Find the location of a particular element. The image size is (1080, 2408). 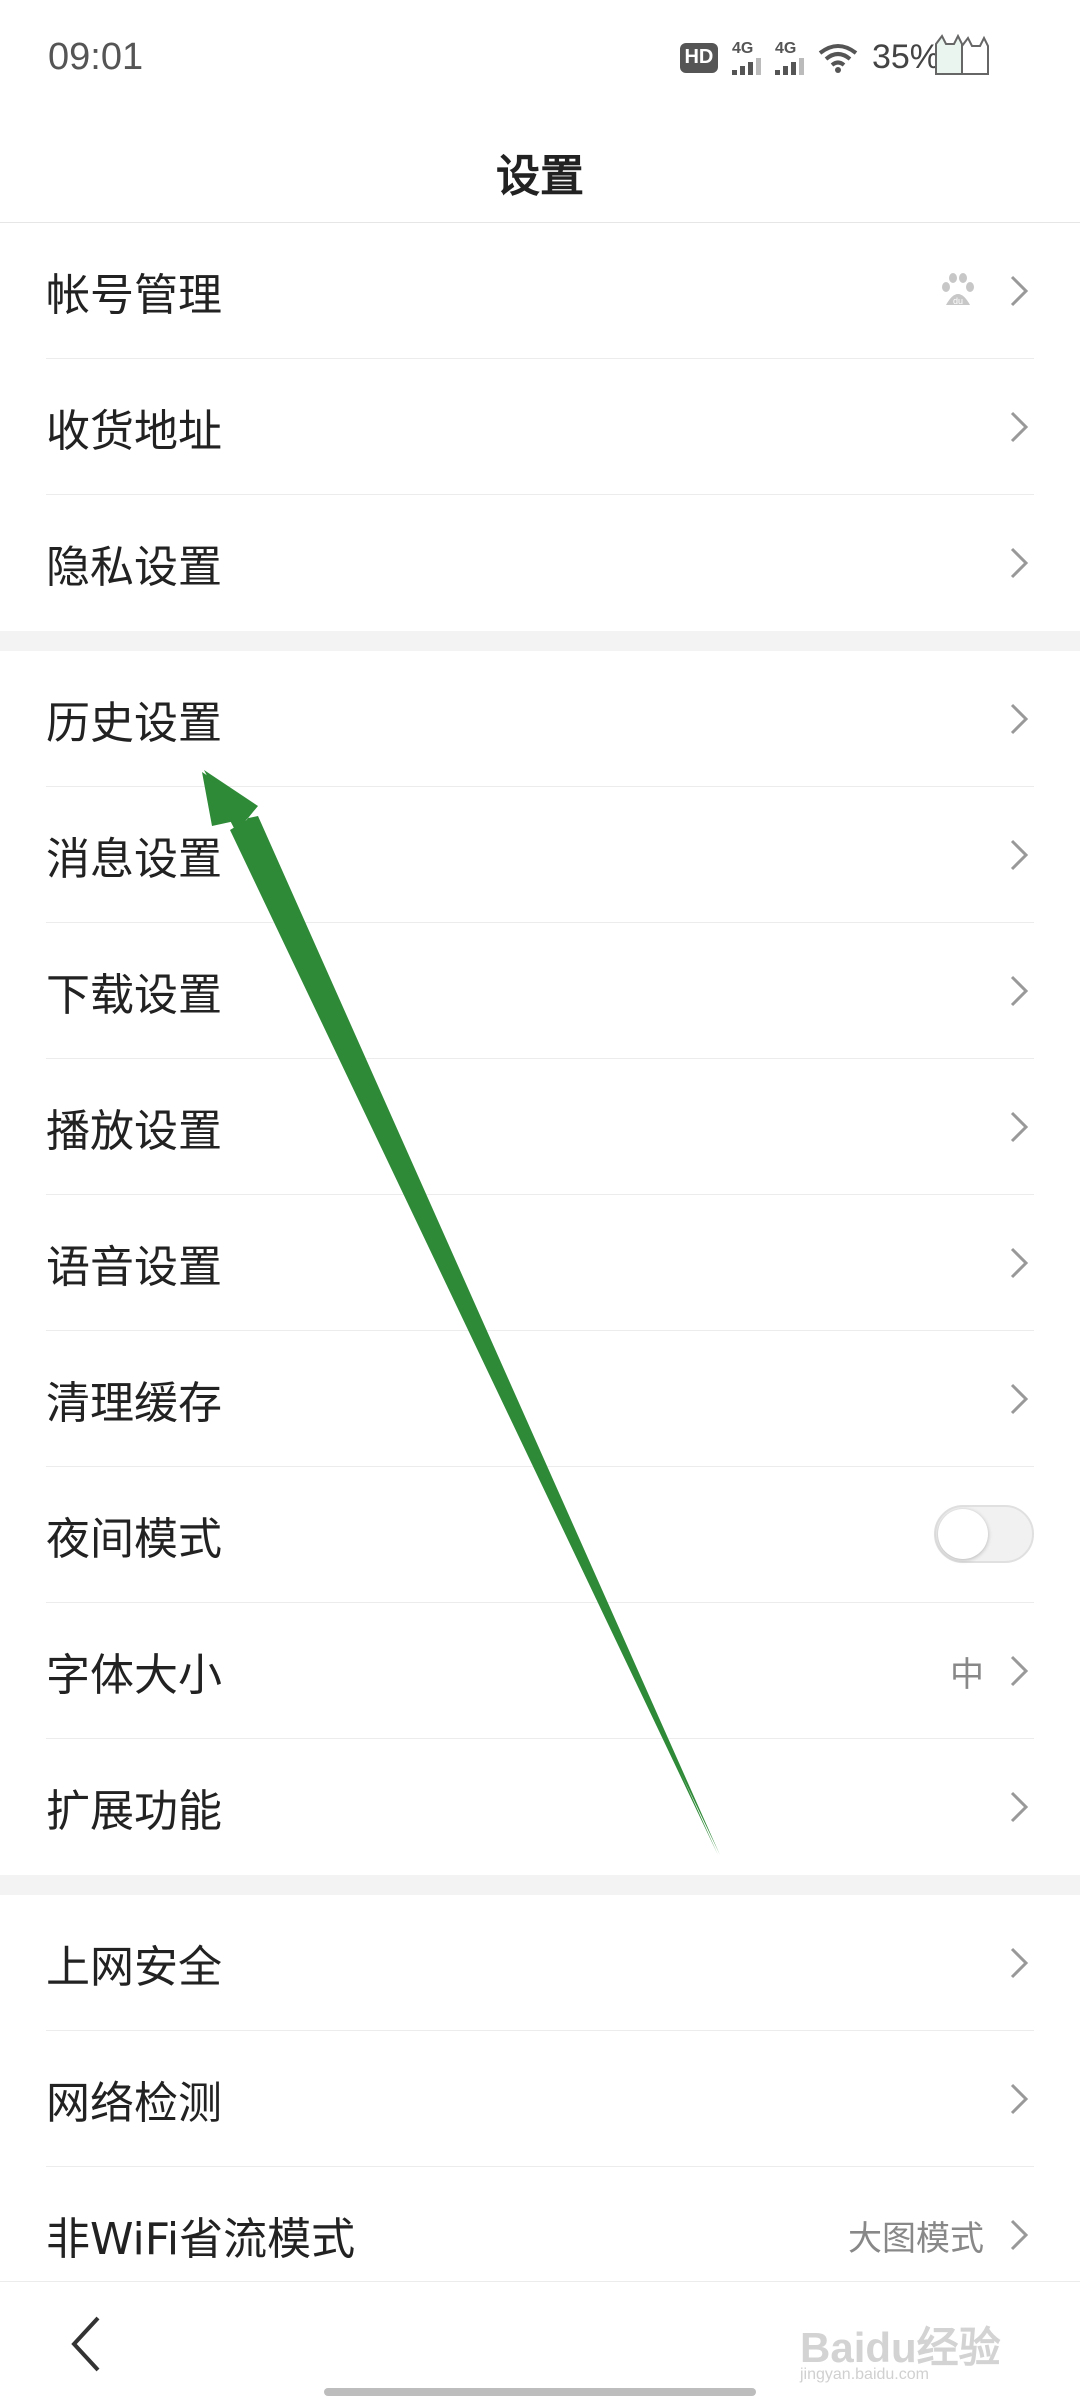

toggle-knob is located at coordinates (963, 1534).